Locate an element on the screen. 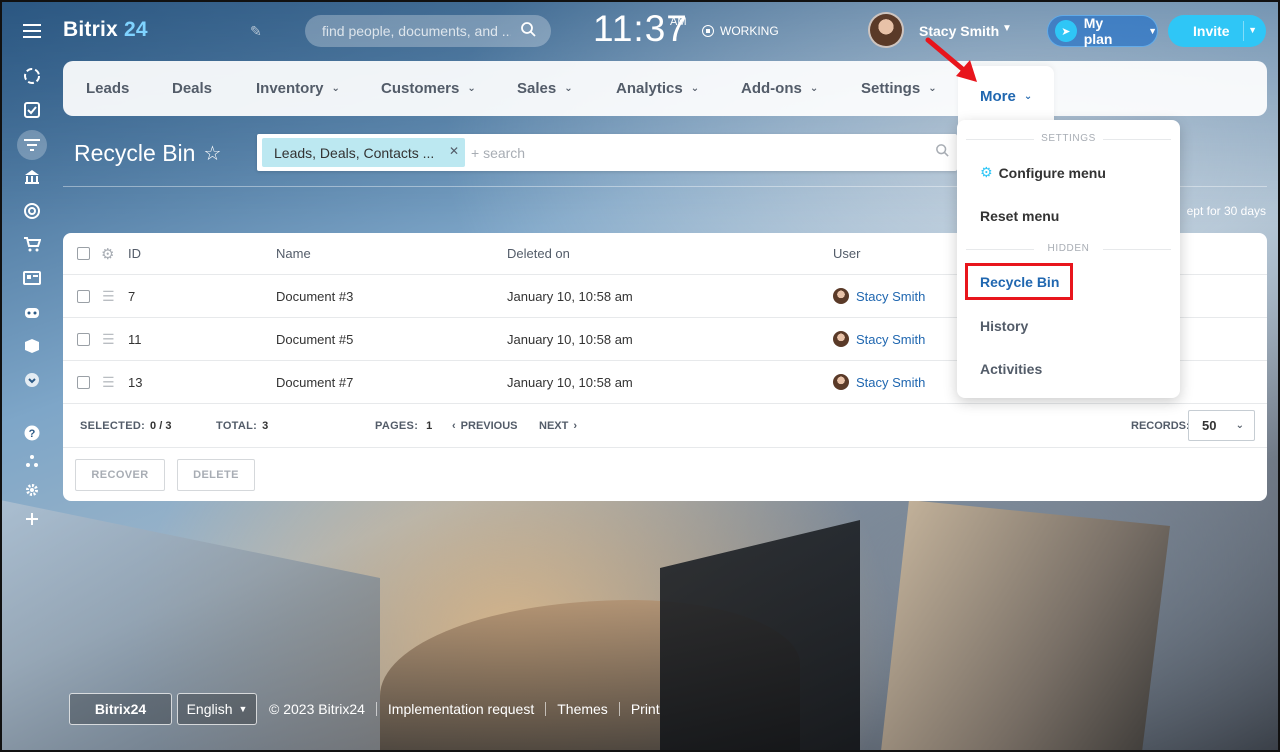 The image size is (1280, 752). row-name: Document #3 is located at coordinates (315, 296).